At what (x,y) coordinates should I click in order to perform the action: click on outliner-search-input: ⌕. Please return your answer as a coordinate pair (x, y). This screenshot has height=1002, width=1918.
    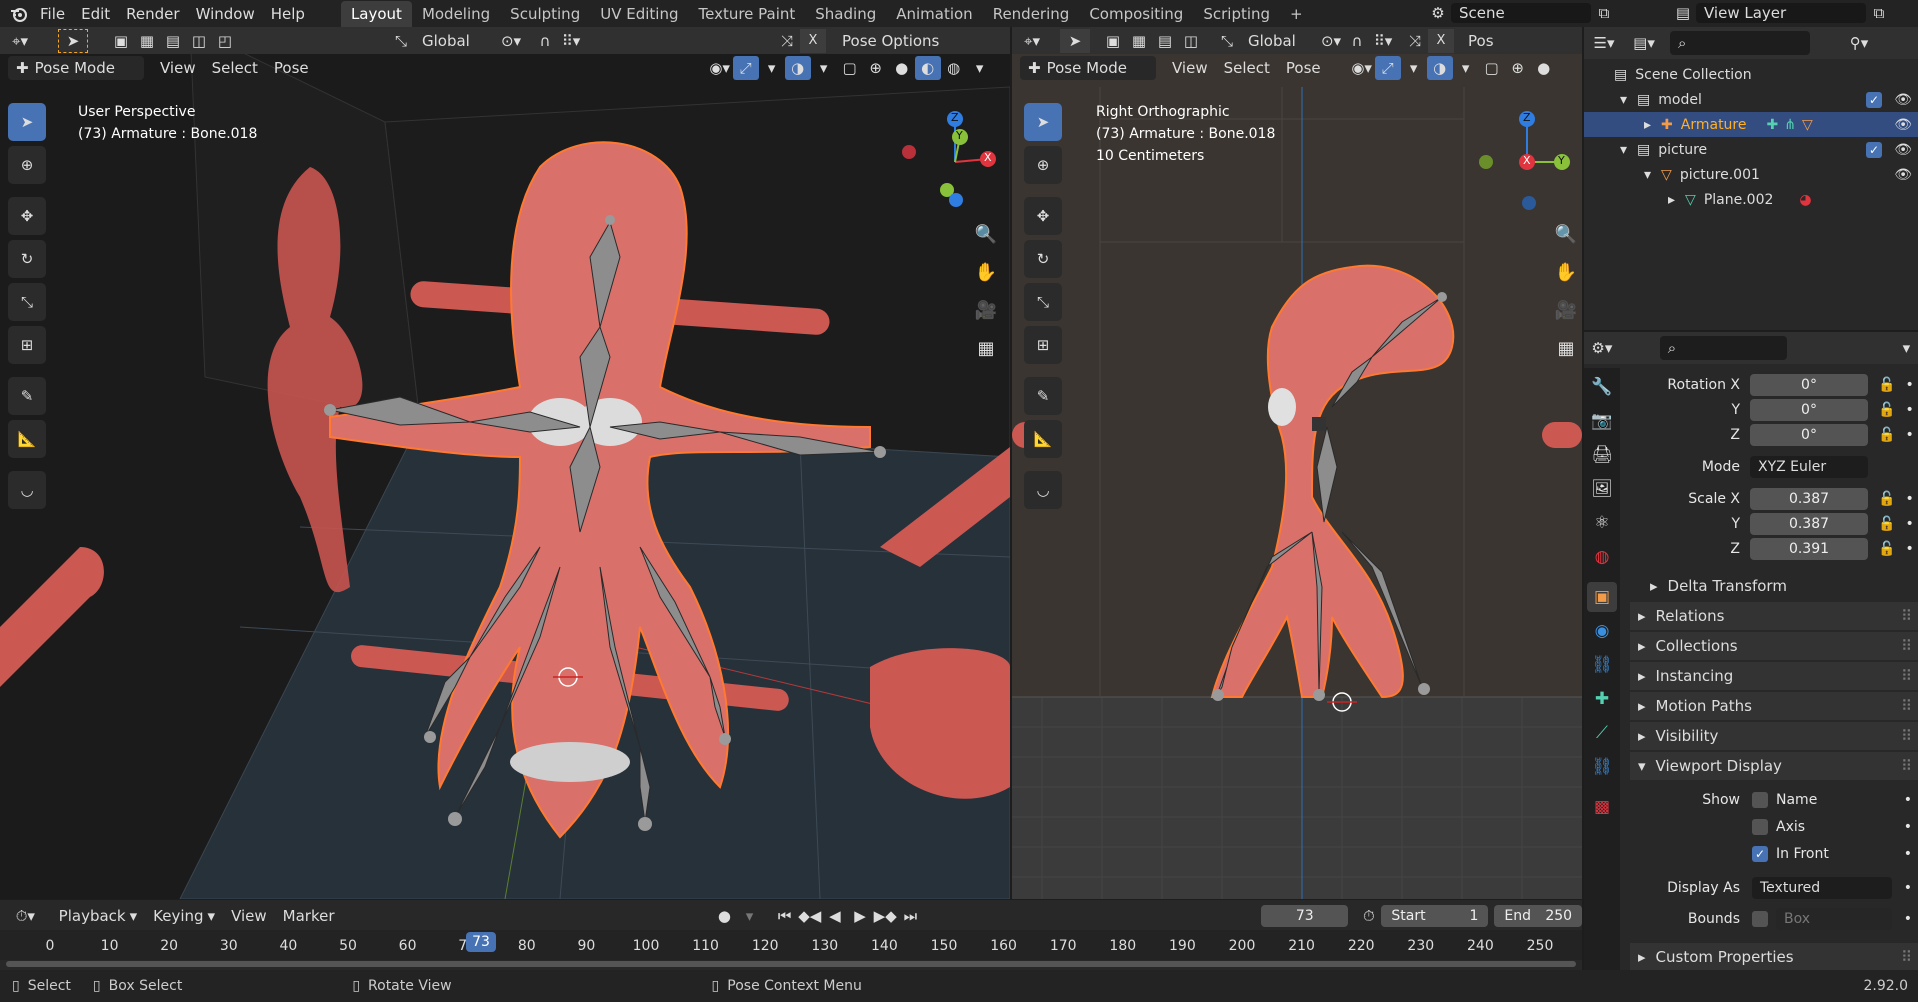
    Looking at the image, I should click on (1740, 43).